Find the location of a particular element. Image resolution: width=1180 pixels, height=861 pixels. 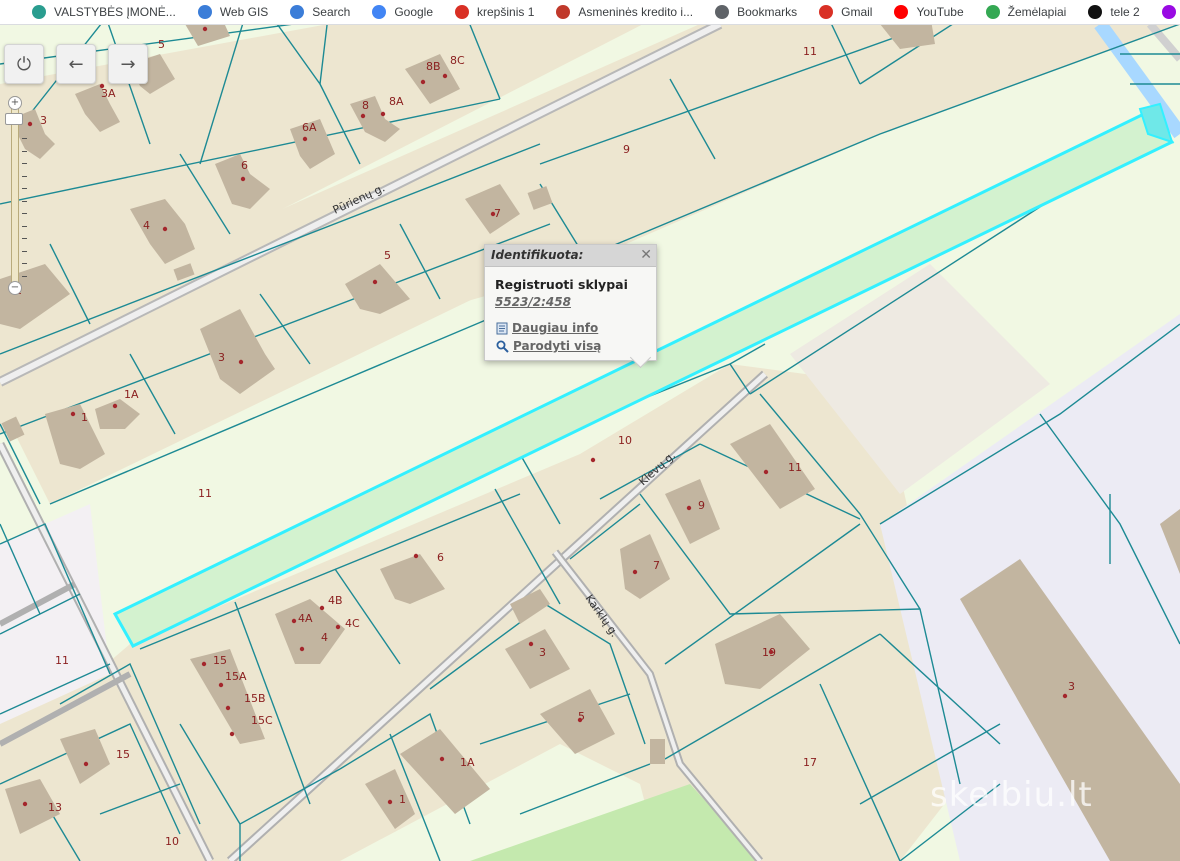

parcel-id-link: 5523/2:458 is located at coordinates (533, 302).